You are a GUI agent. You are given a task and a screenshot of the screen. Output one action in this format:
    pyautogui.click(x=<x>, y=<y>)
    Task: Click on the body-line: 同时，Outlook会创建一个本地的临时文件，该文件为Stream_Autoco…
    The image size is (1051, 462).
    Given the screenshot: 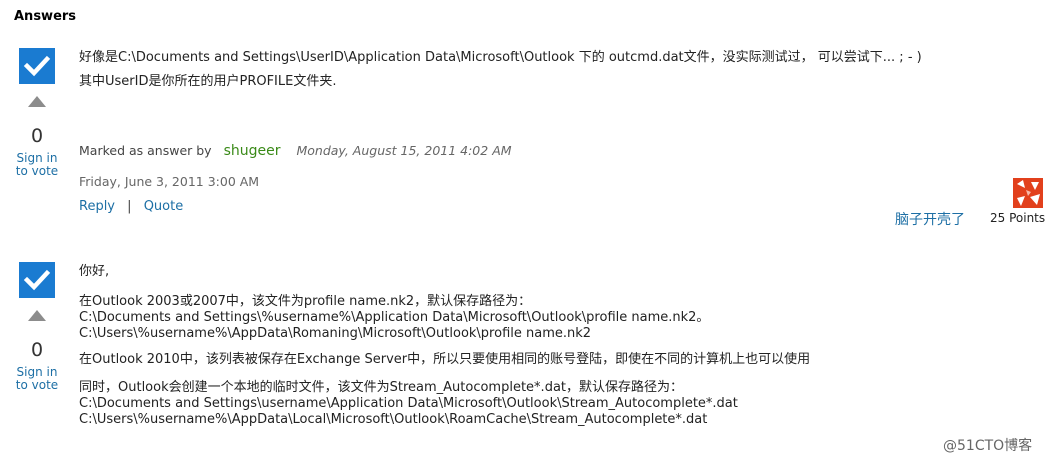 What is the action you would take?
    pyautogui.click(x=381, y=387)
    